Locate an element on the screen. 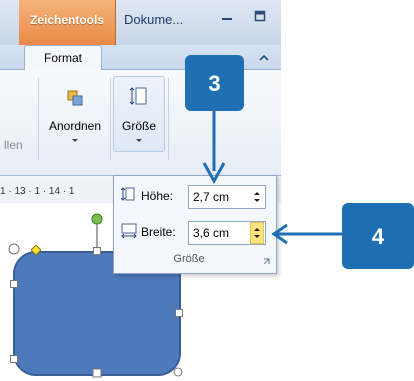 This screenshot has height=381, width=414. horizontal-ruler: 1 · 13 · 1 · 14 · 1 is located at coordinates (60, 192).